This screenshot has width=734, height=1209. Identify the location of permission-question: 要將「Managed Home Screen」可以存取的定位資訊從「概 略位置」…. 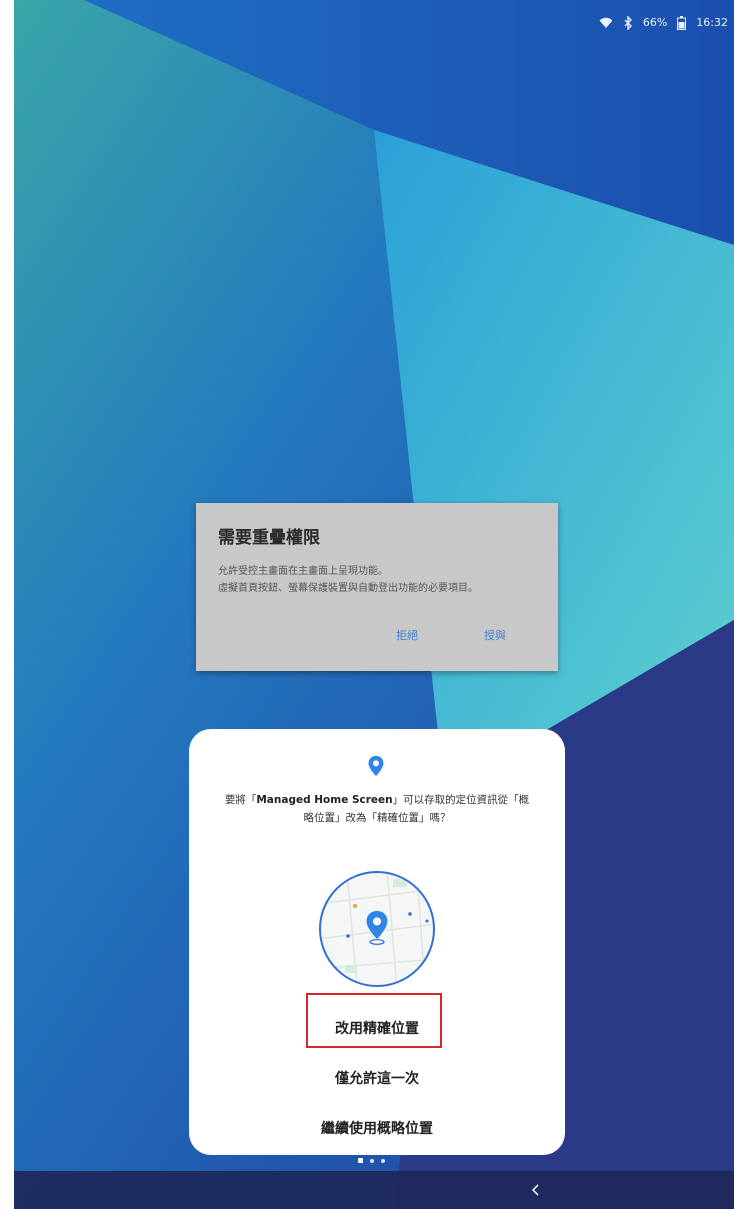
(377, 809).